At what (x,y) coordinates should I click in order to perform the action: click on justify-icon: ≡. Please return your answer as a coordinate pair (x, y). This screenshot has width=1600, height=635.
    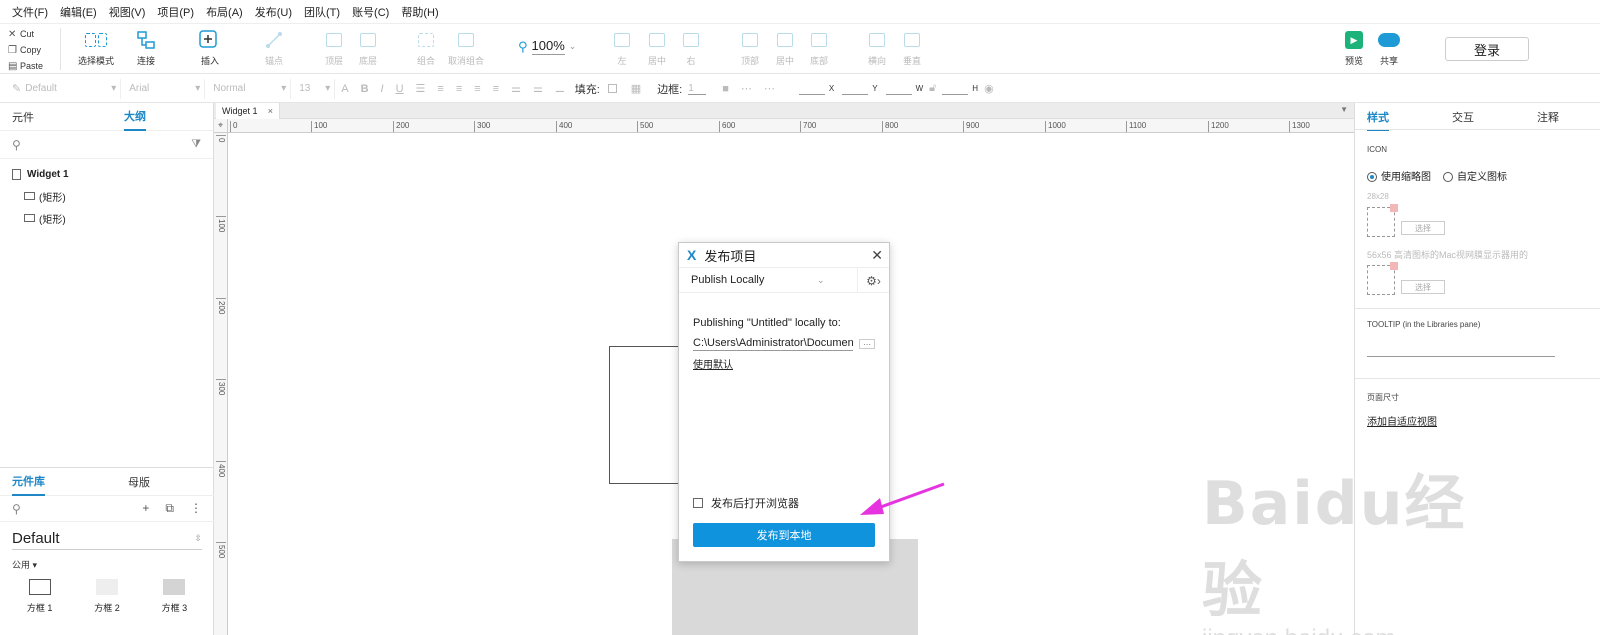
    Looking at the image, I should click on (496, 89).